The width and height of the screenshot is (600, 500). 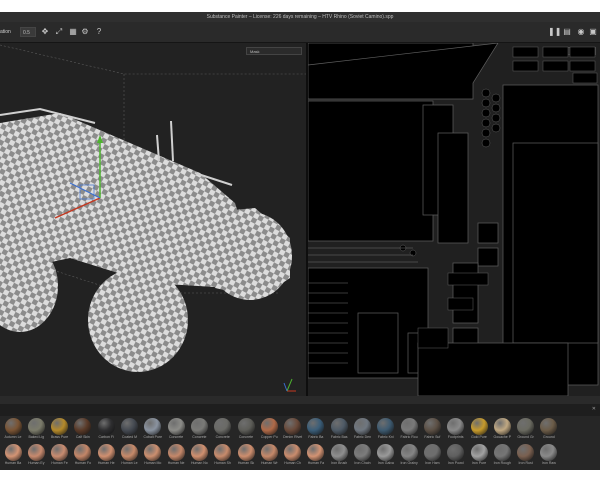 What do you see at coordinates (456, 431) in the screenshot?
I see `material-thumbnail: Footprints` at bounding box center [456, 431].